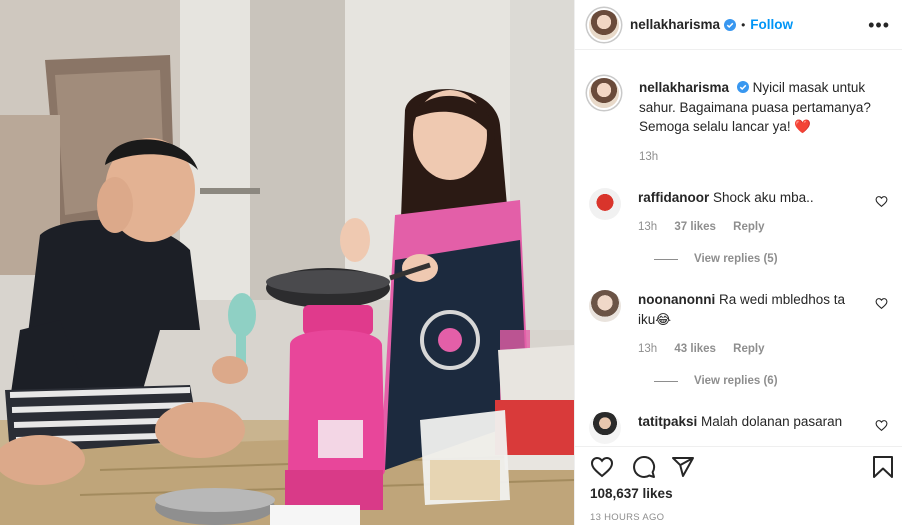 This screenshot has height=525, width=902. What do you see at coordinates (675, 24) in the screenshot?
I see `post-author-username: nellakharisma` at bounding box center [675, 24].